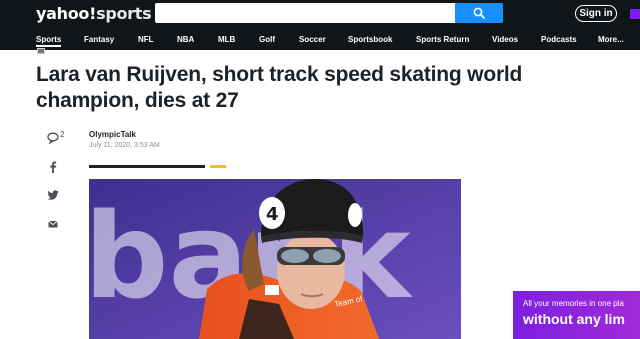  Describe the element at coordinates (559, 39) in the screenshot. I see `nav-item-podcasts: Podcasts` at that location.